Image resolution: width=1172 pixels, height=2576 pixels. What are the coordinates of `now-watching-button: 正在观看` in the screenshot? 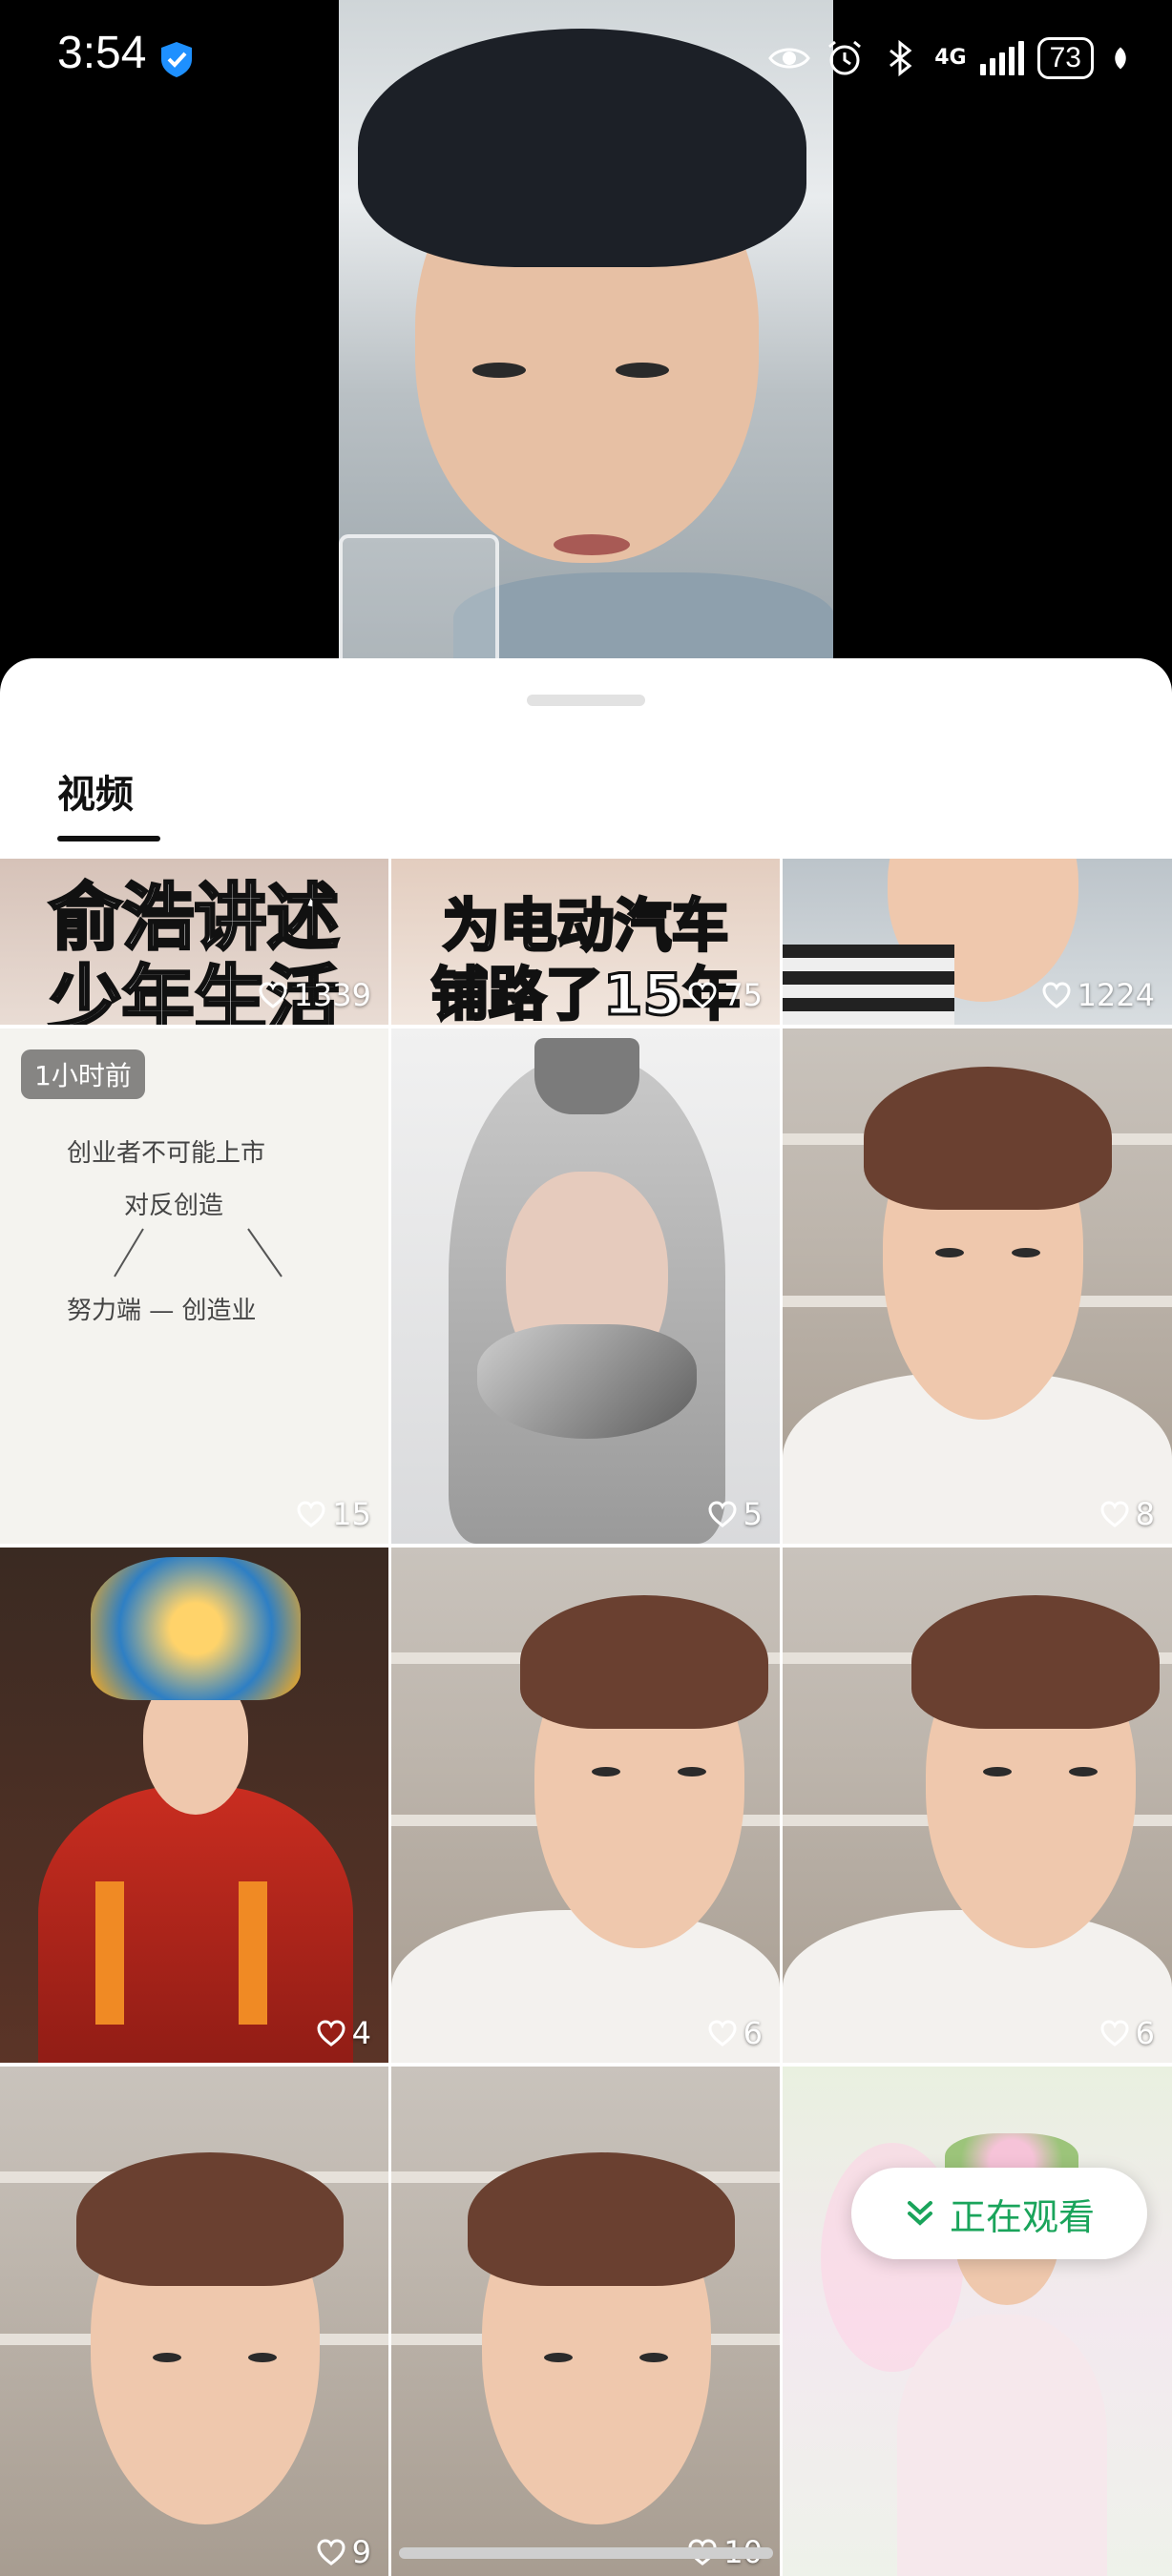 It's located at (999, 2213).